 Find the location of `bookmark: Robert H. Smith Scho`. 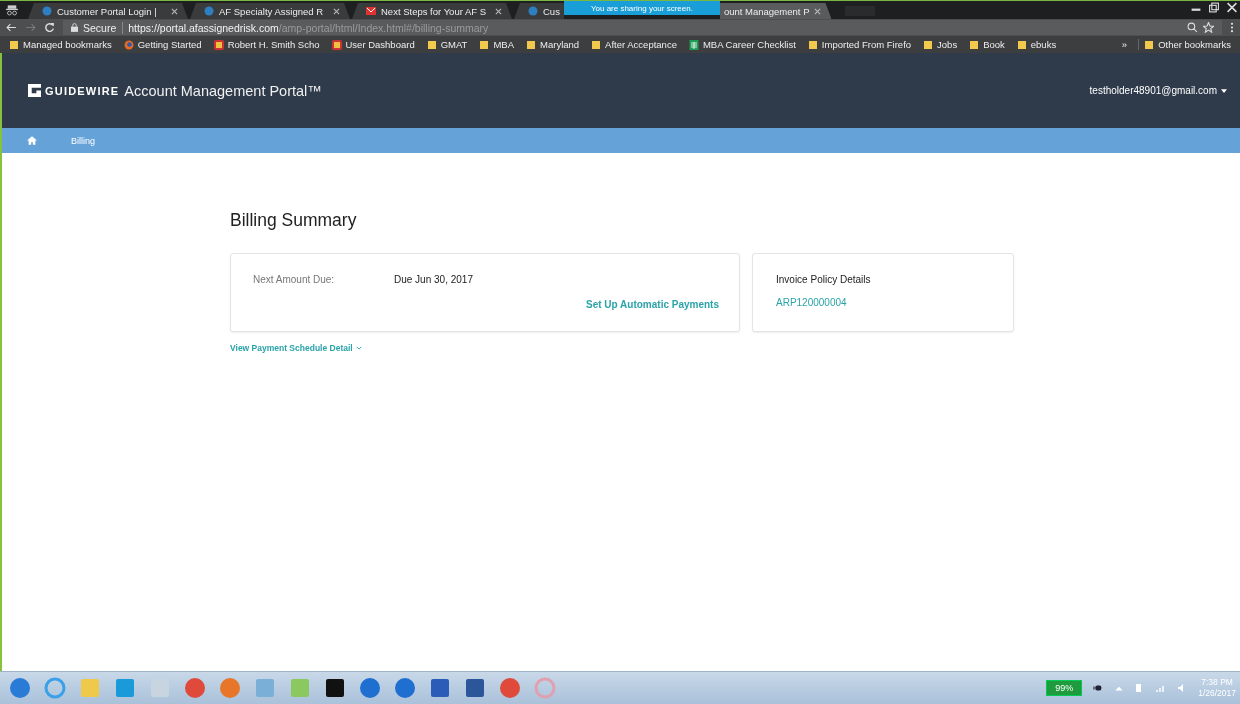

bookmark: Robert H. Smith Scho is located at coordinates (266, 44).